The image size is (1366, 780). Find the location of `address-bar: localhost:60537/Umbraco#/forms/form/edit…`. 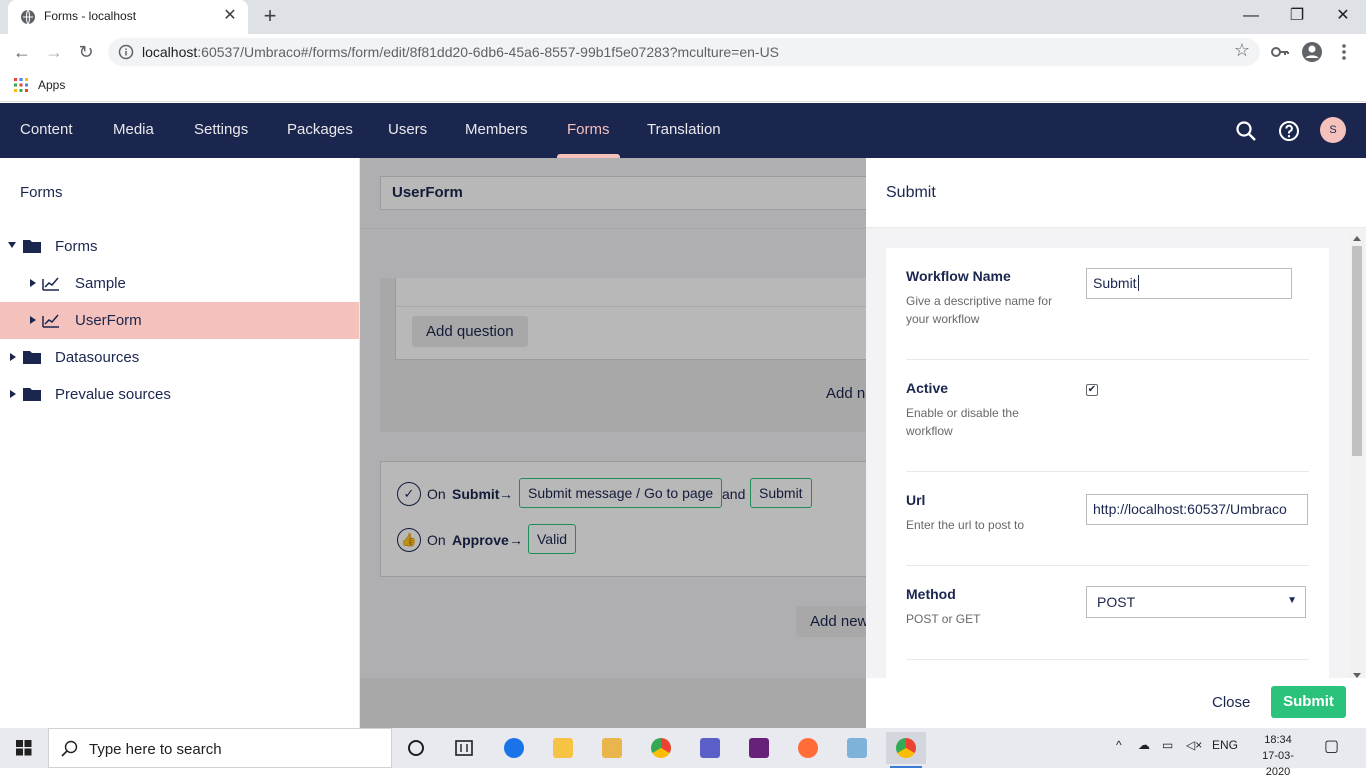

address-bar: localhost:60537/Umbraco#/forms/form/edit… is located at coordinates (684, 52).